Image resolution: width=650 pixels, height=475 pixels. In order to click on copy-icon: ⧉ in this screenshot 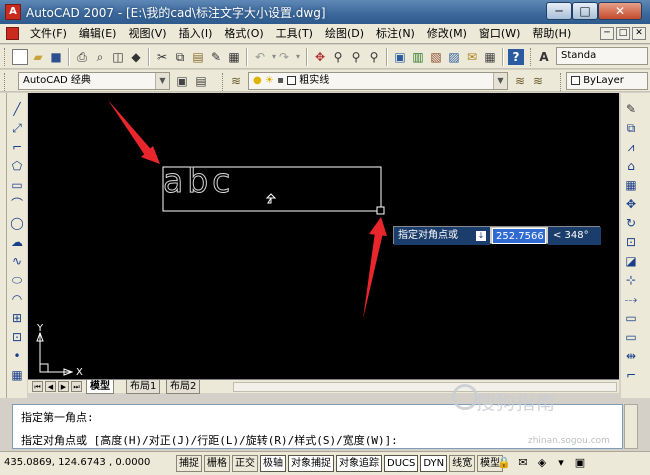, I will do `click(180, 57)`.